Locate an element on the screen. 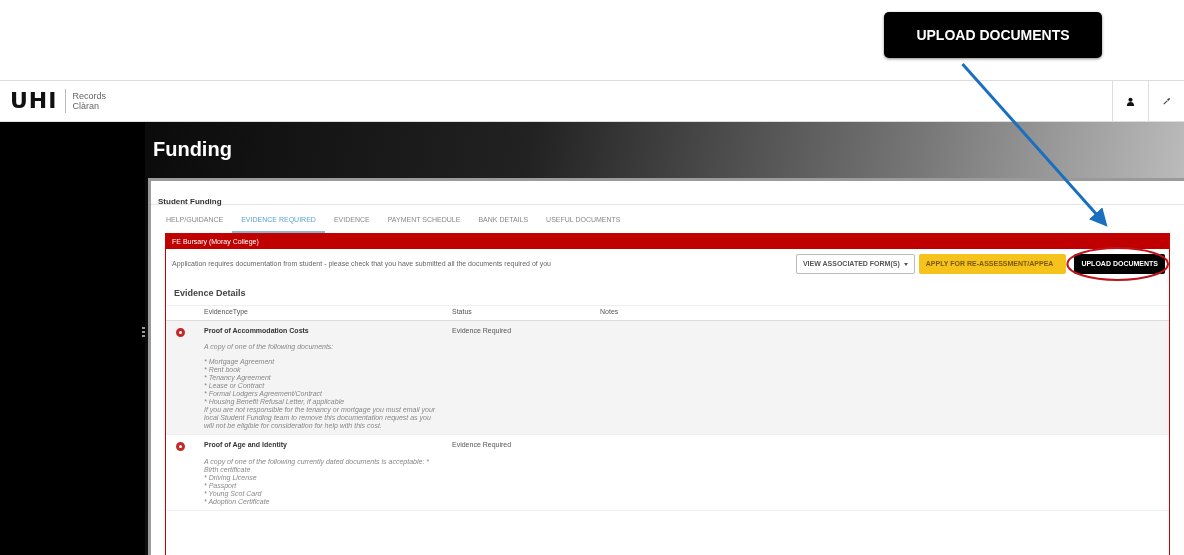  app-name: Records is located at coordinates (89, 96).